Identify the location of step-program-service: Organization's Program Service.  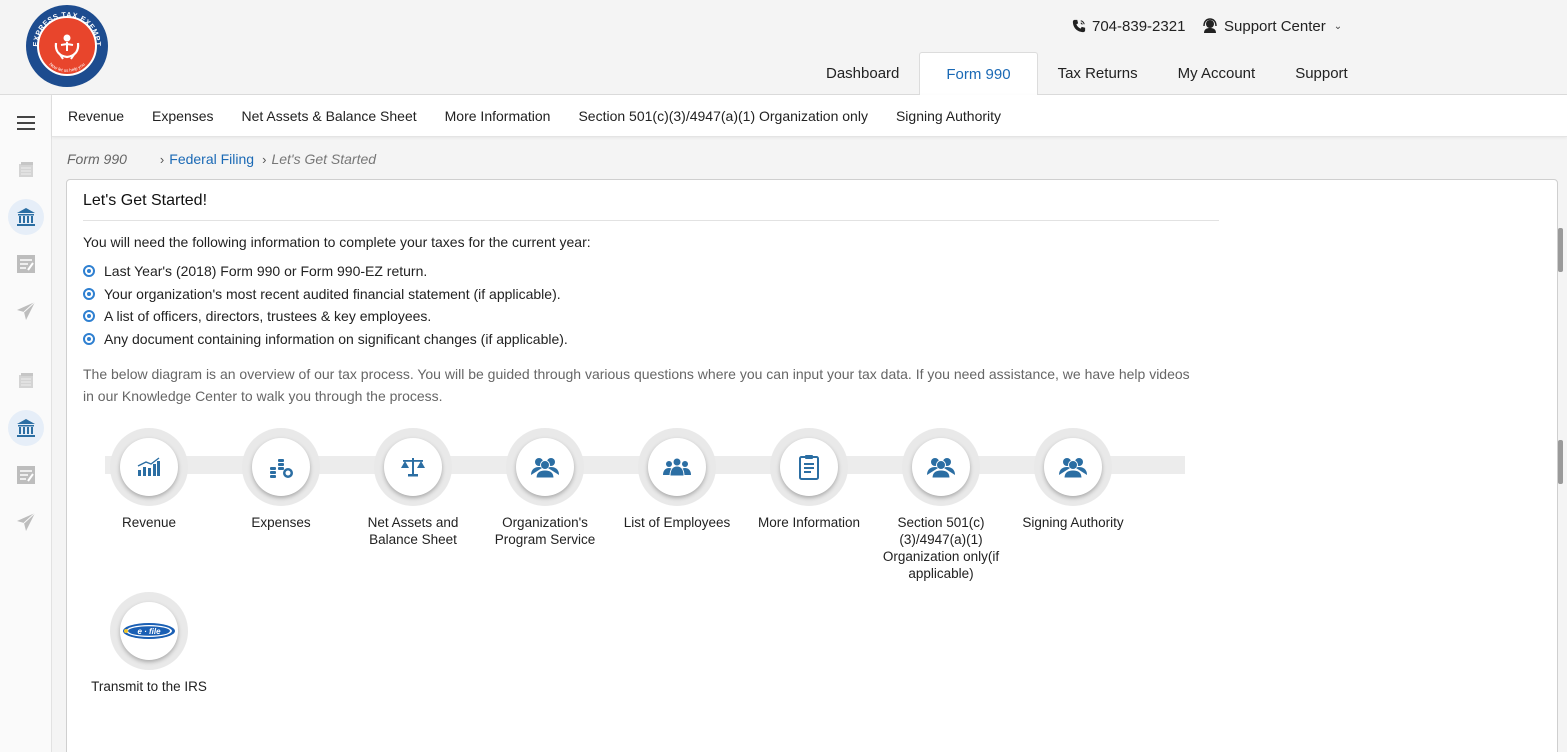
(545, 488).